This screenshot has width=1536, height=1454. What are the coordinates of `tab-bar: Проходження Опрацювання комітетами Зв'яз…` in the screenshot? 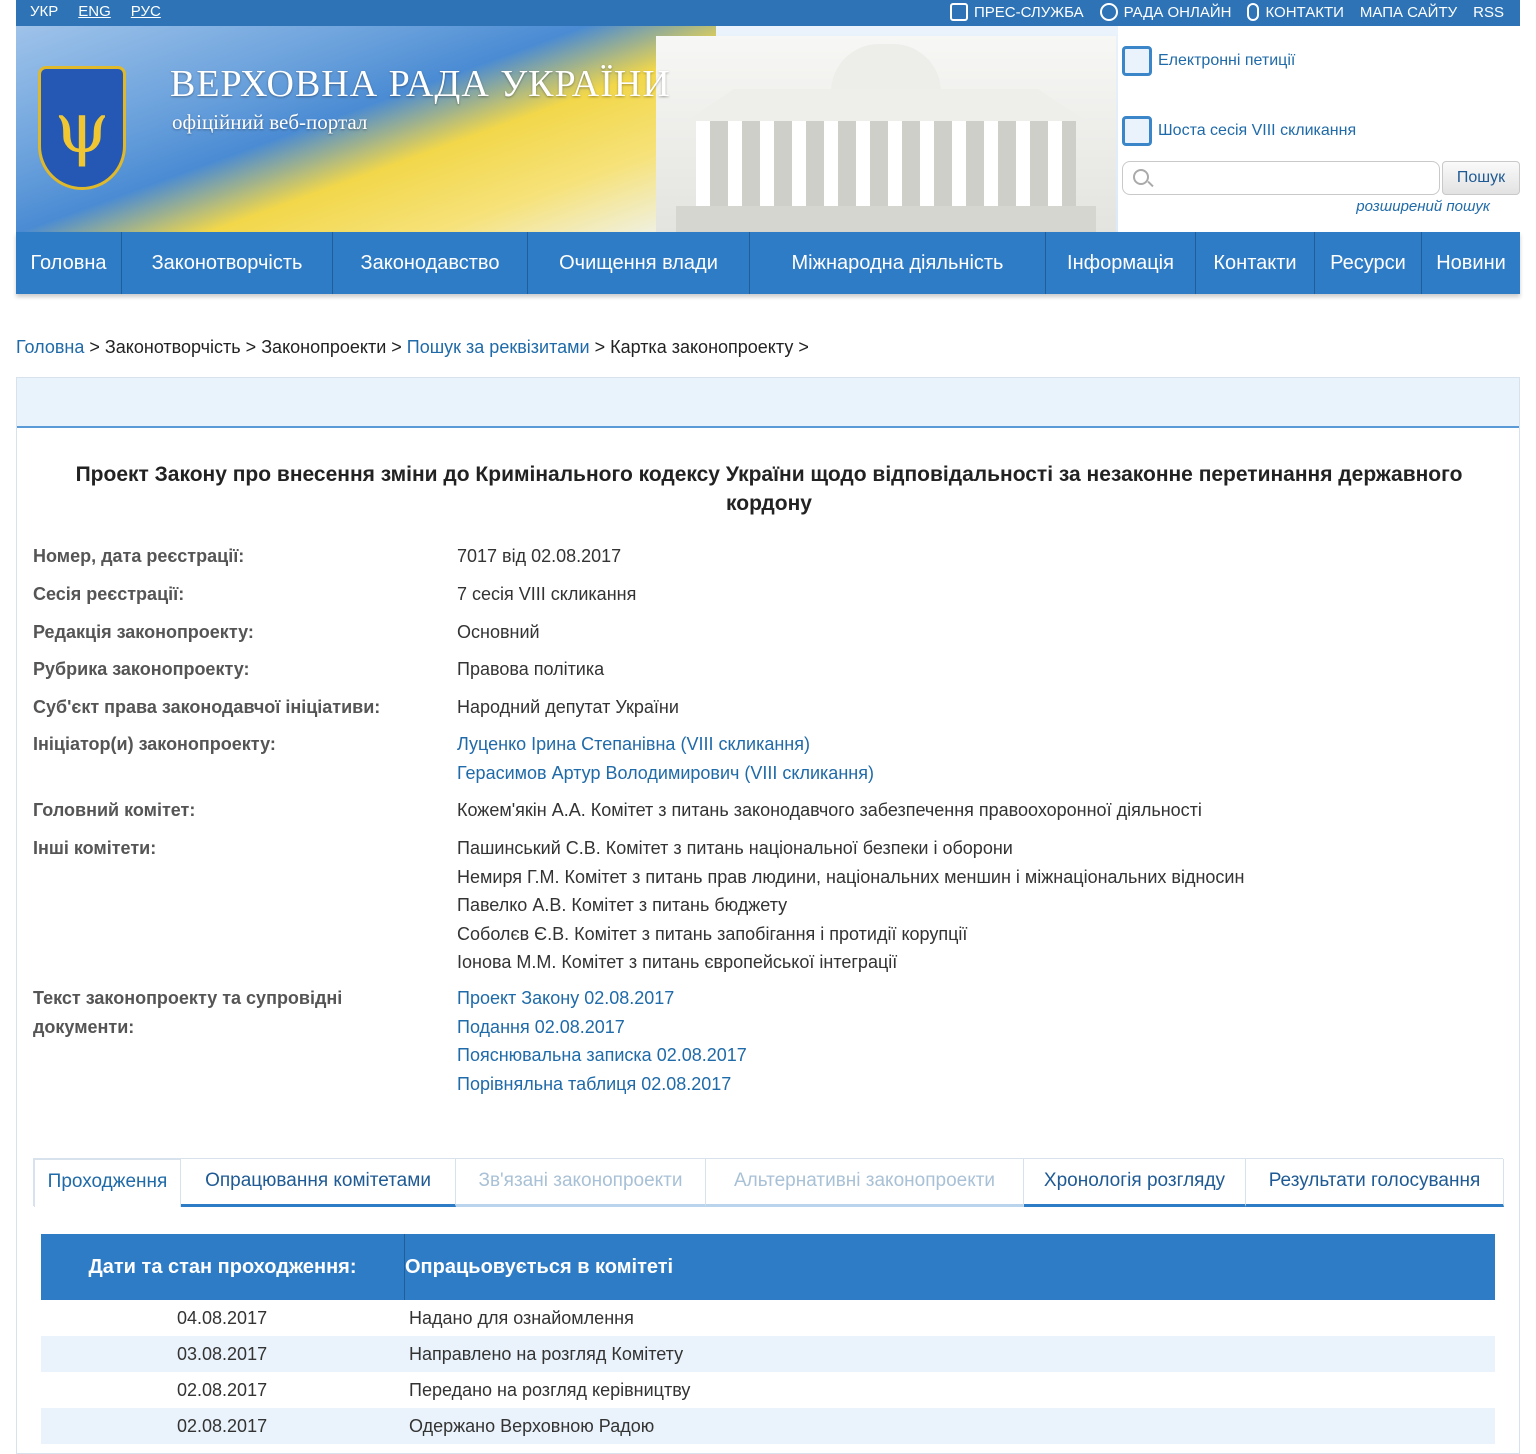 It's located at (768, 1182).